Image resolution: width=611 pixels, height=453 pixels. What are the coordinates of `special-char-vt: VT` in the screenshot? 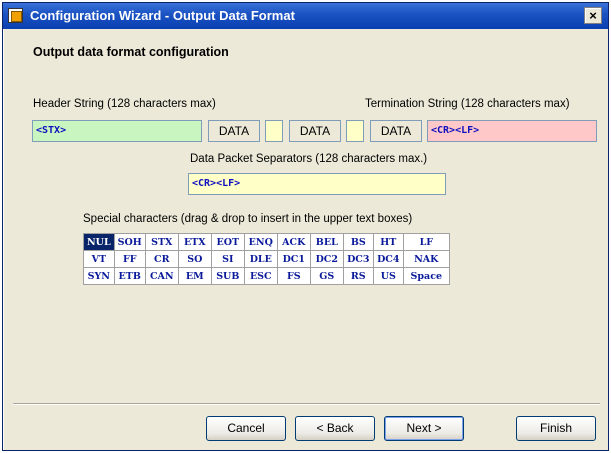 It's located at (99, 259).